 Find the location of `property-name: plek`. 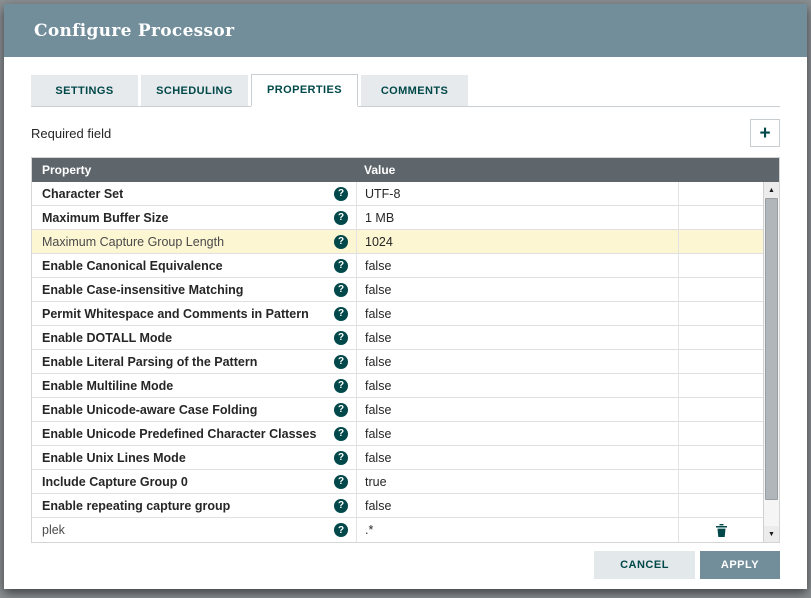

property-name: plek is located at coordinates (53, 530).